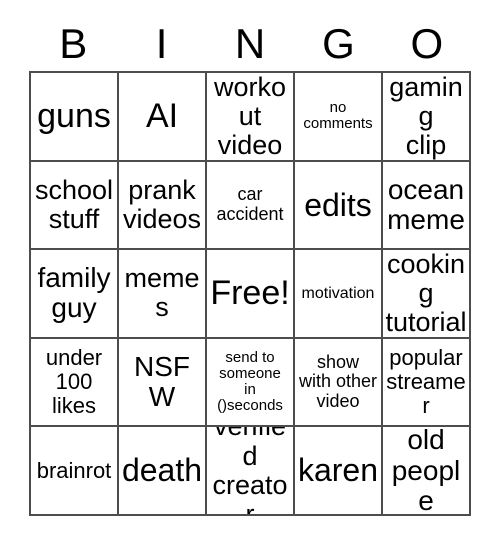  I want to click on bingo-cell-label: AI, so click(162, 115).